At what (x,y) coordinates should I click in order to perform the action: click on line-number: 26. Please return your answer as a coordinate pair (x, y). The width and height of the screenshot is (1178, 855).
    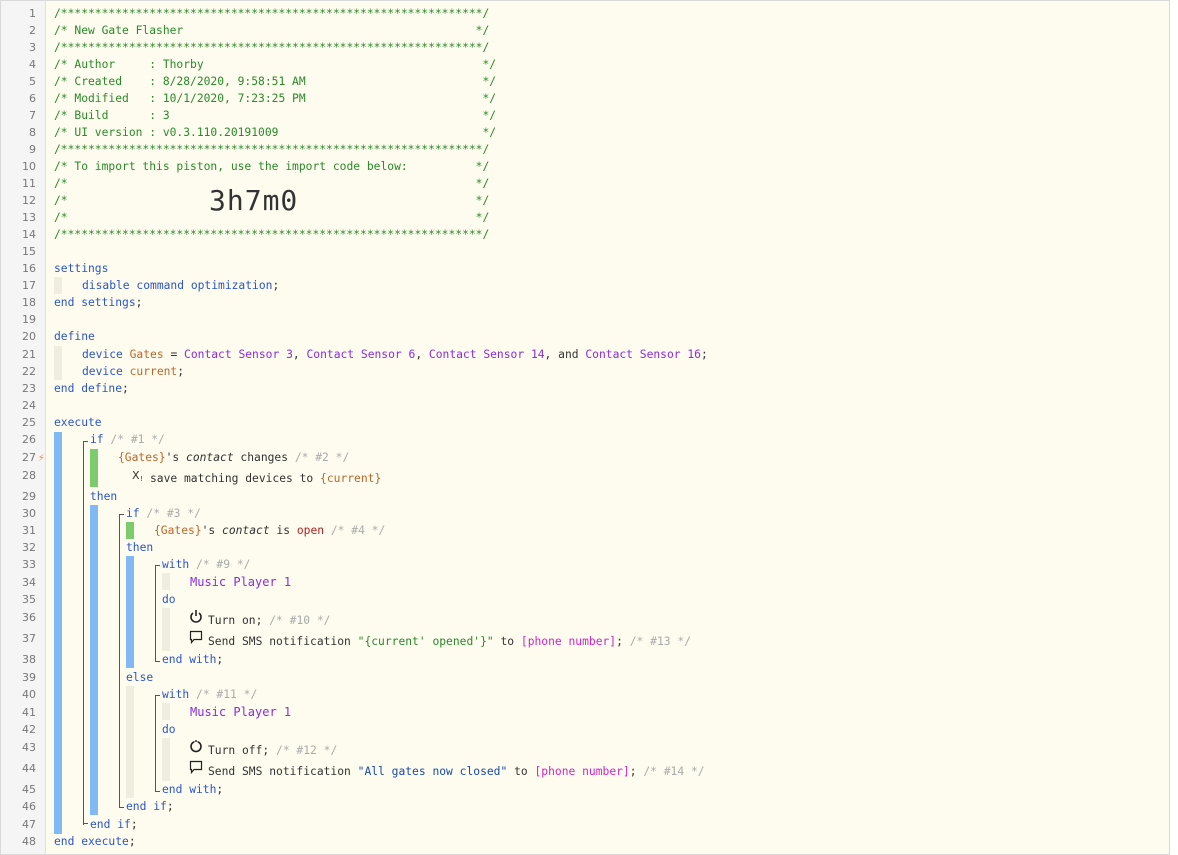
    Looking at the image, I should click on (29, 439).